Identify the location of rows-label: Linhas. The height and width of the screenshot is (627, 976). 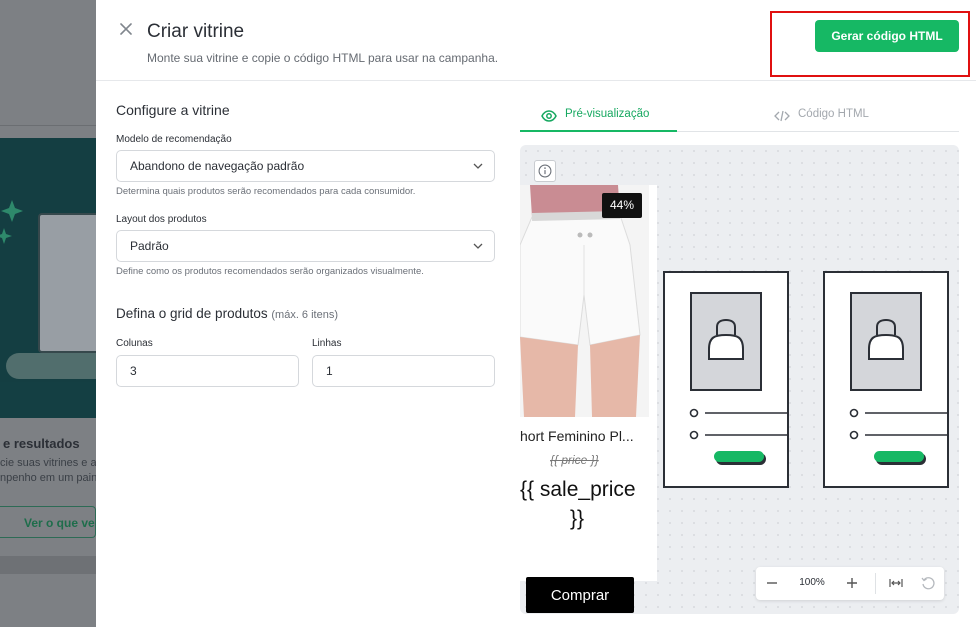
(327, 343).